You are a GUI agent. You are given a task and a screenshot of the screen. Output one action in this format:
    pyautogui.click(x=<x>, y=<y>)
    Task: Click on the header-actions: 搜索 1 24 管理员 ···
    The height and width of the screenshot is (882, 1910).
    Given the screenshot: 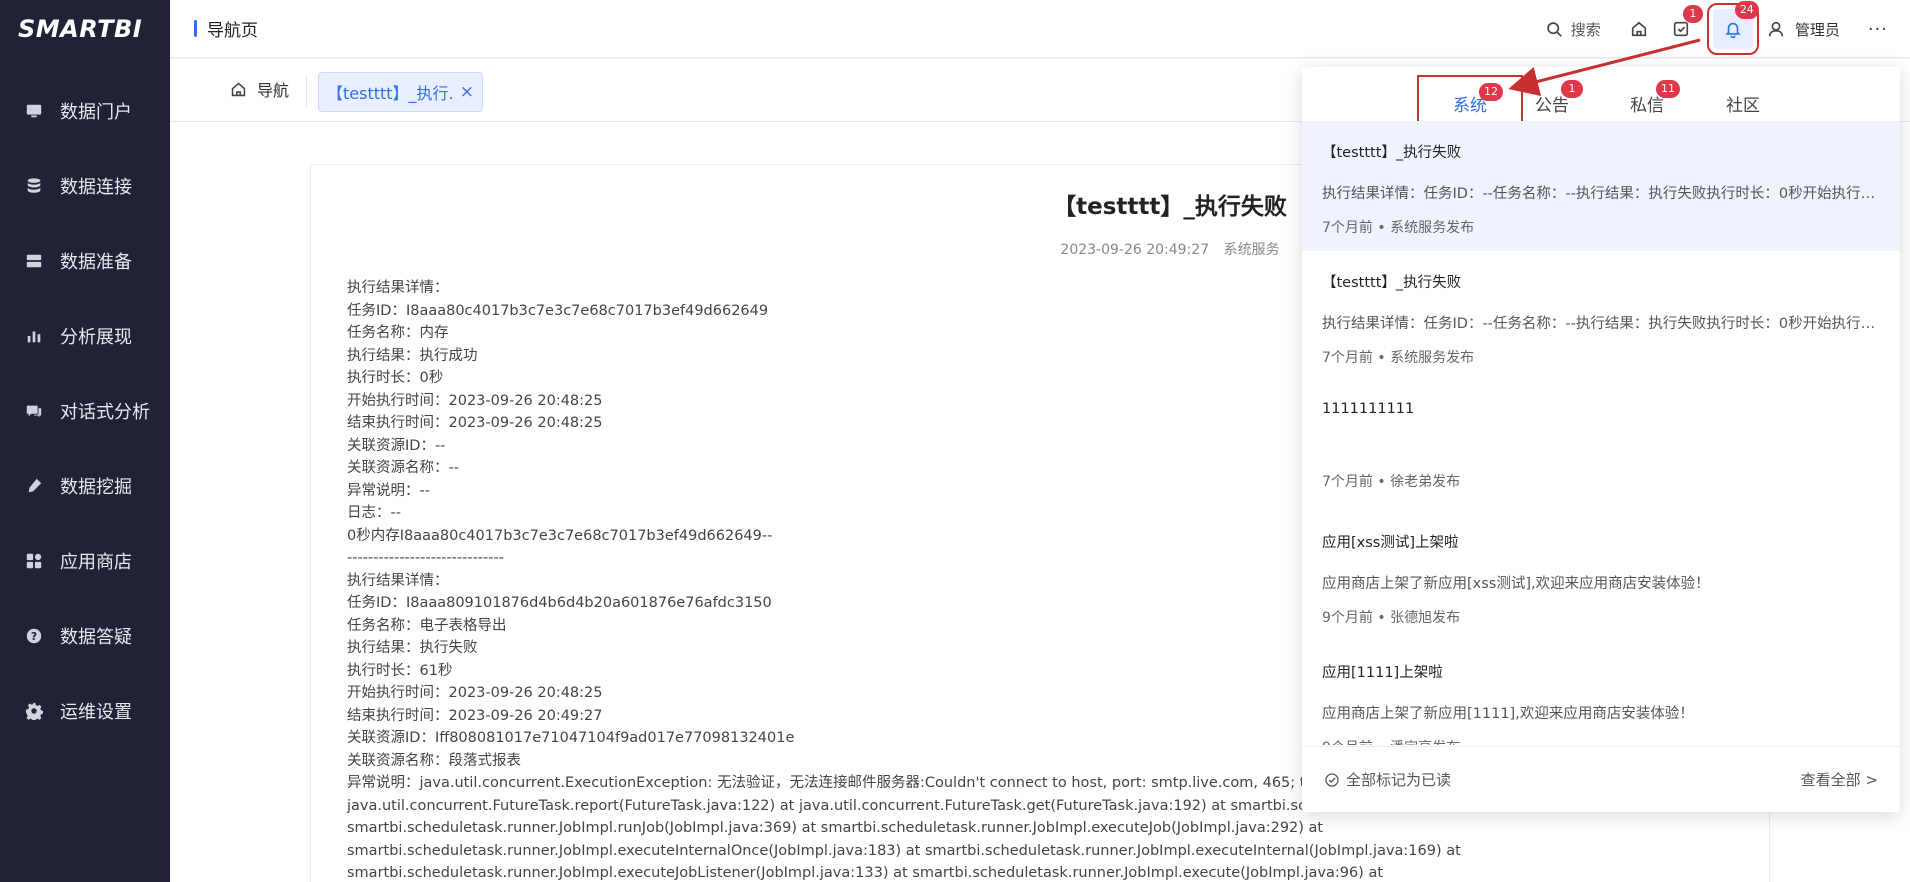 What is the action you would take?
    pyautogui.click(x=1710, y=29)
    